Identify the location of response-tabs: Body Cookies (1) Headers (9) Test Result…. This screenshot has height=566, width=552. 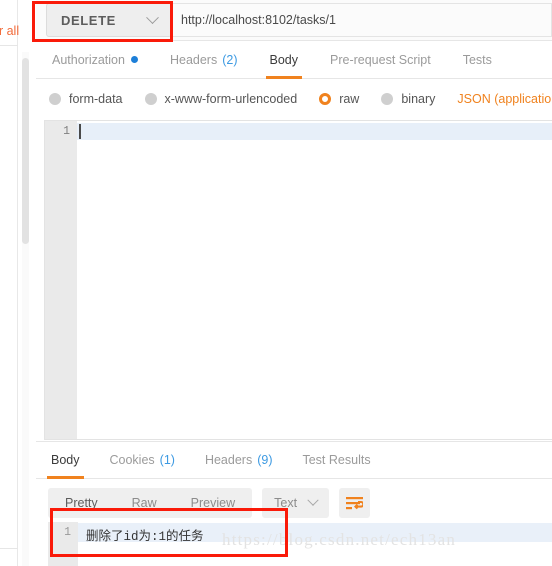
(294, 460).